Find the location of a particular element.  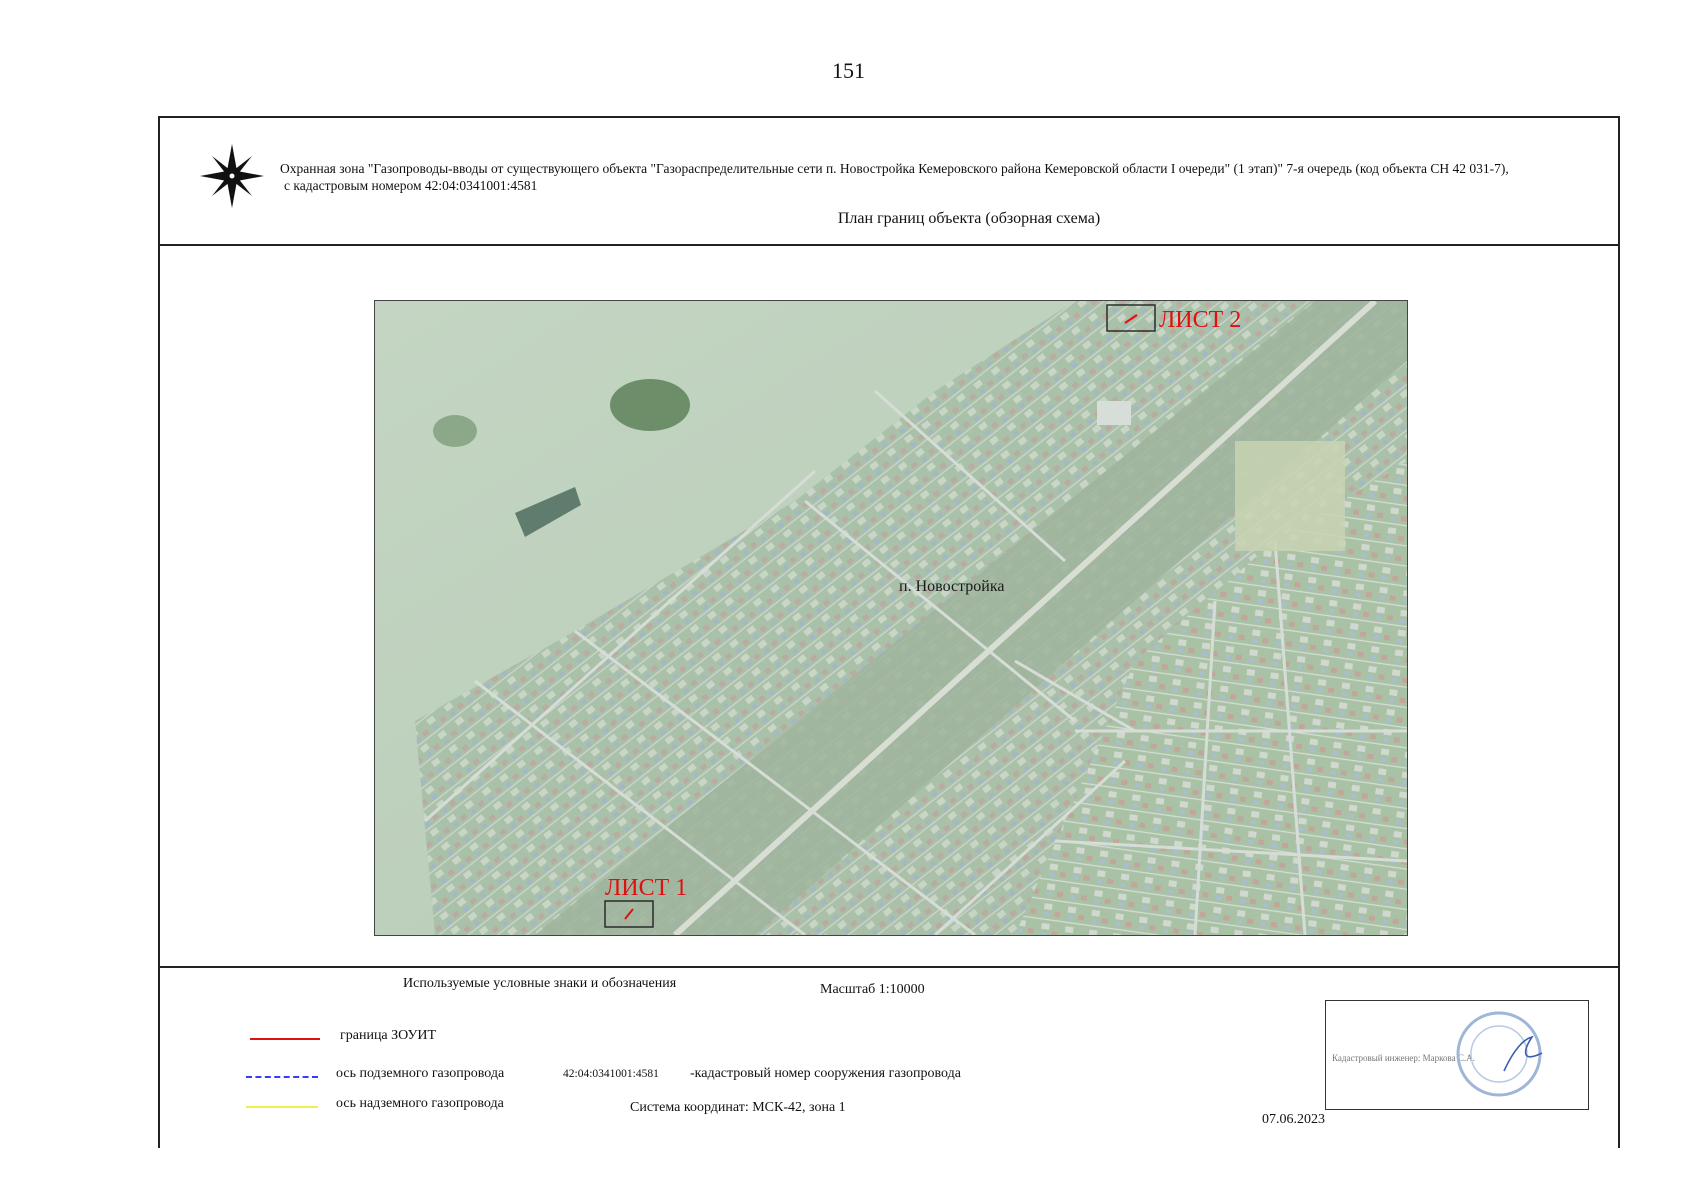

legend-label-aboveground-pipe: ось надземного газопровода is located at coordinates (420, 1103).